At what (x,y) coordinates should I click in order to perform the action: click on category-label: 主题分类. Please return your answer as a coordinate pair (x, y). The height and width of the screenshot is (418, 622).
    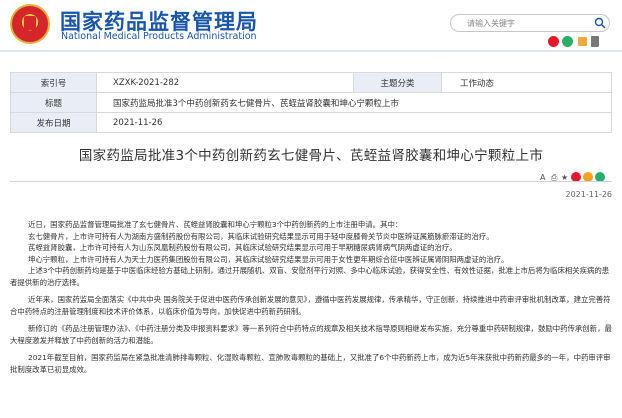
    Looking at the image, I should click on (397, 82).